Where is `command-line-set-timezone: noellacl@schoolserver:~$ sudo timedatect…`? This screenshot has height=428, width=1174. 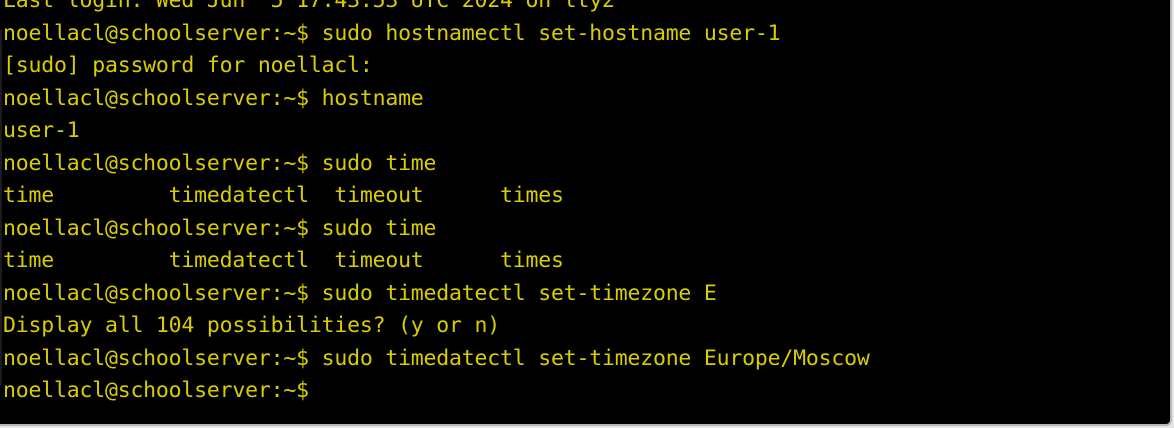
command-line-set-timezone: noellacl@schoolserver:~$ sudo timedatect… is located at coordinates (436, 358).